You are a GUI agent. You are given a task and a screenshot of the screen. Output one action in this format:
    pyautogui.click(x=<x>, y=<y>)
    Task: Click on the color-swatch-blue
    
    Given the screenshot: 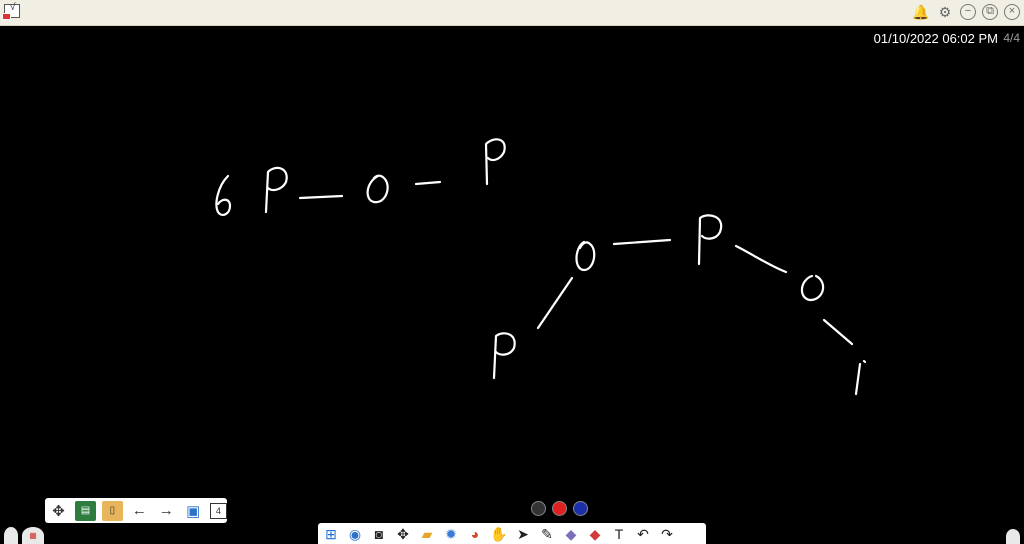 What is the action you would take?
    pyautogui.click(x=580, y=508)
    